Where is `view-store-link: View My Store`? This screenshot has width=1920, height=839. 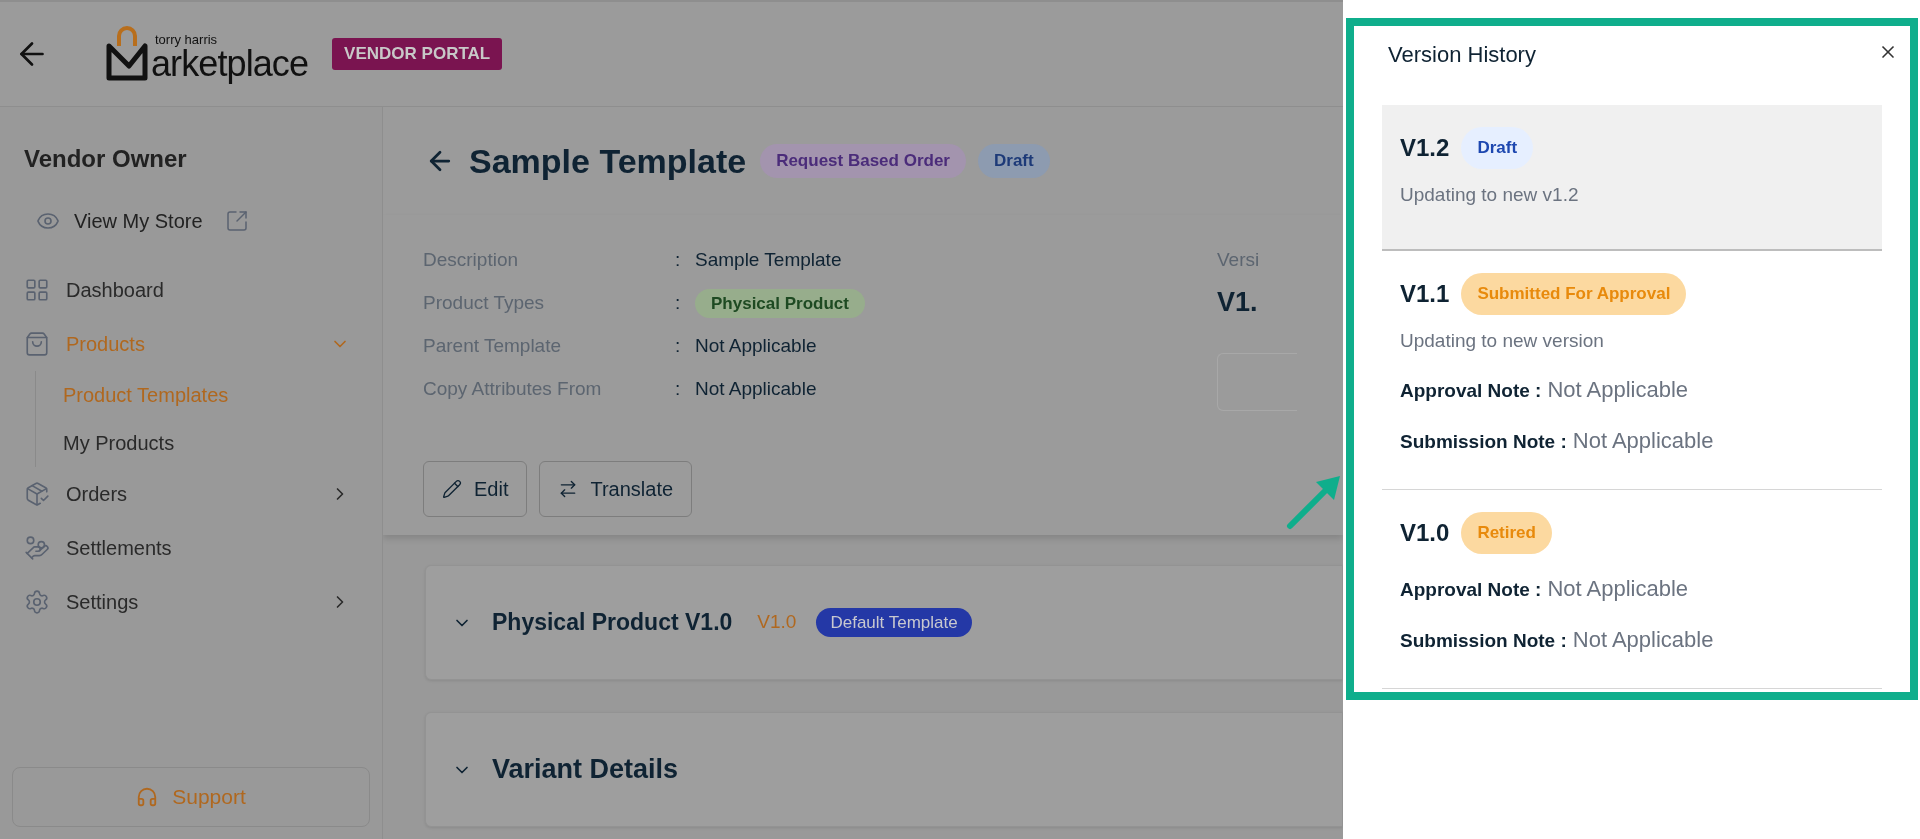 view-store-link: View My Store is located at coordinates (209, 221).